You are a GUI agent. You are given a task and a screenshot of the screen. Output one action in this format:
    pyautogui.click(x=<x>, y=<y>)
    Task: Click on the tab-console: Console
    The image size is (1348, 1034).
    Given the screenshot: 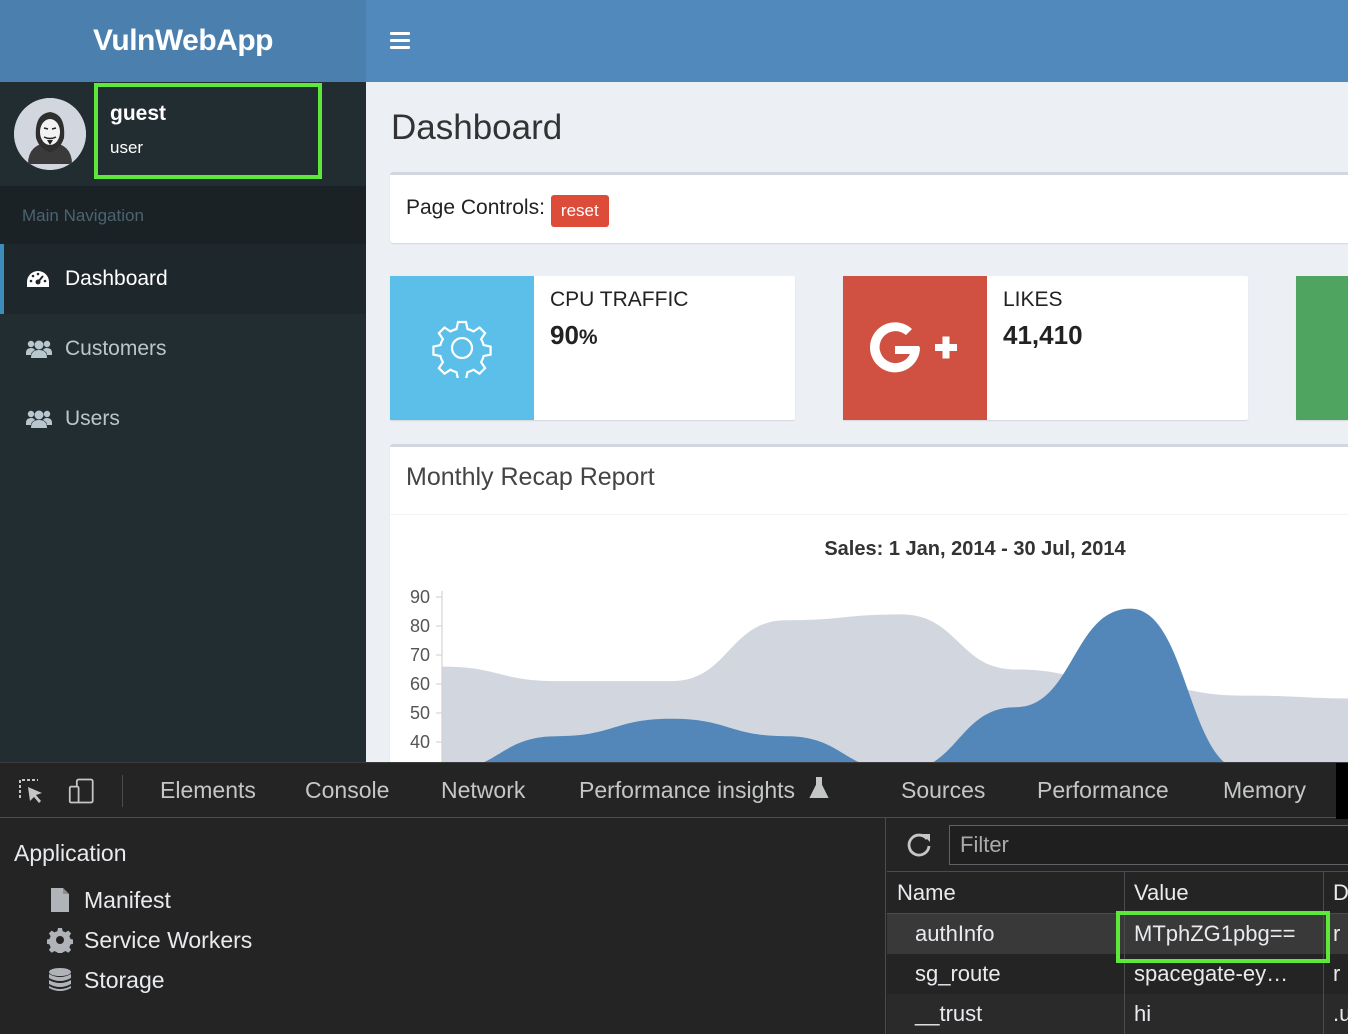 What is the action you would take?
    pyautogui.click(x=347, y=790)
    